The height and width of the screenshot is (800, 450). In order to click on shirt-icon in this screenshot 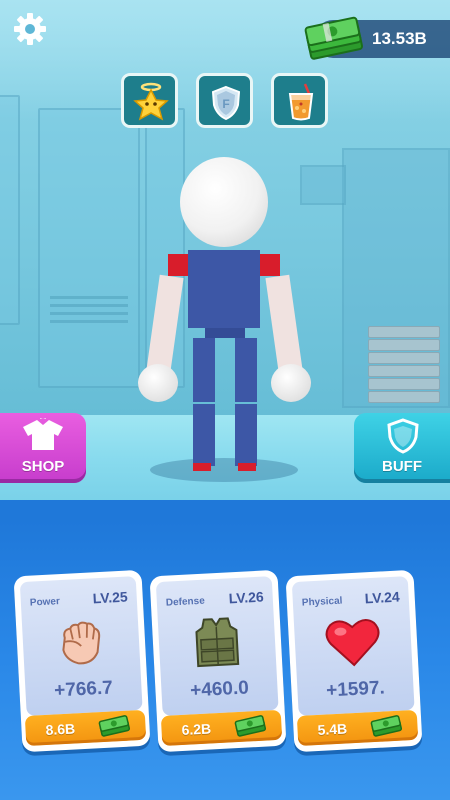, I will do `click(43, 434)`.